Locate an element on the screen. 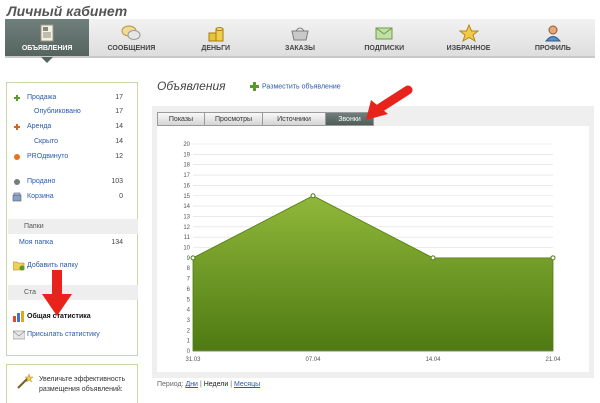  tab-favorites: ИЗБРАННОЕ is located at coordinates (468, 37).